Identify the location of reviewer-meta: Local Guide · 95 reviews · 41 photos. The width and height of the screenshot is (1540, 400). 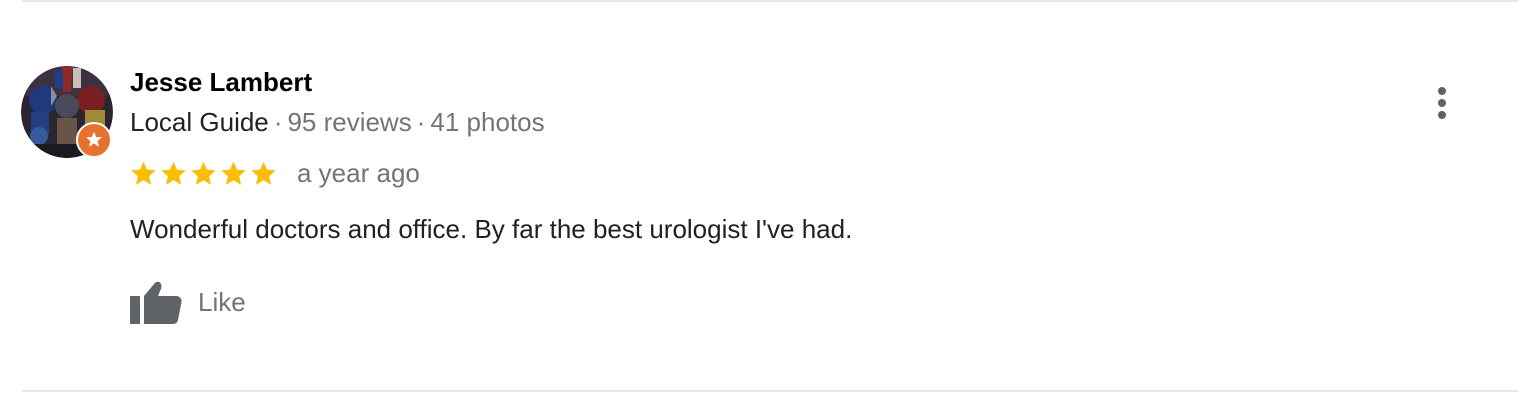
(337, 122).